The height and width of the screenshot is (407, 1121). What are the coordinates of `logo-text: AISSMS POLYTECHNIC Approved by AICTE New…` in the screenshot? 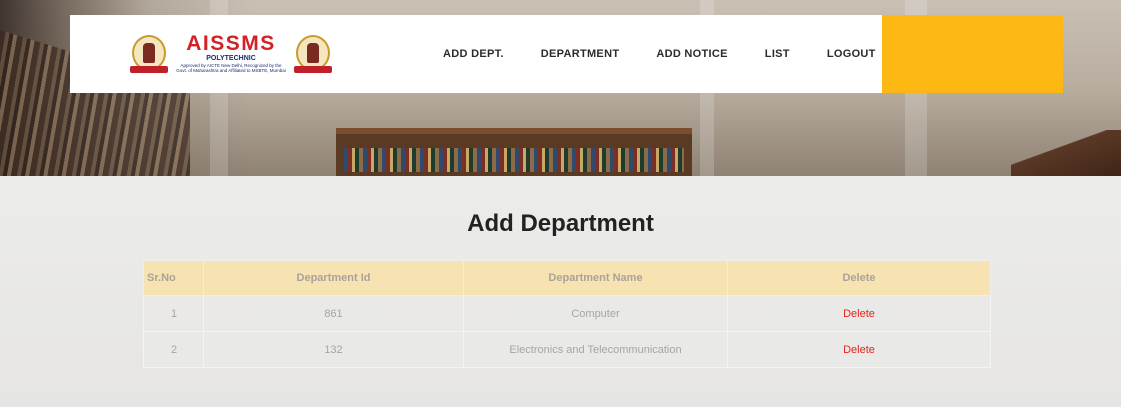 It's located at (231, 53).